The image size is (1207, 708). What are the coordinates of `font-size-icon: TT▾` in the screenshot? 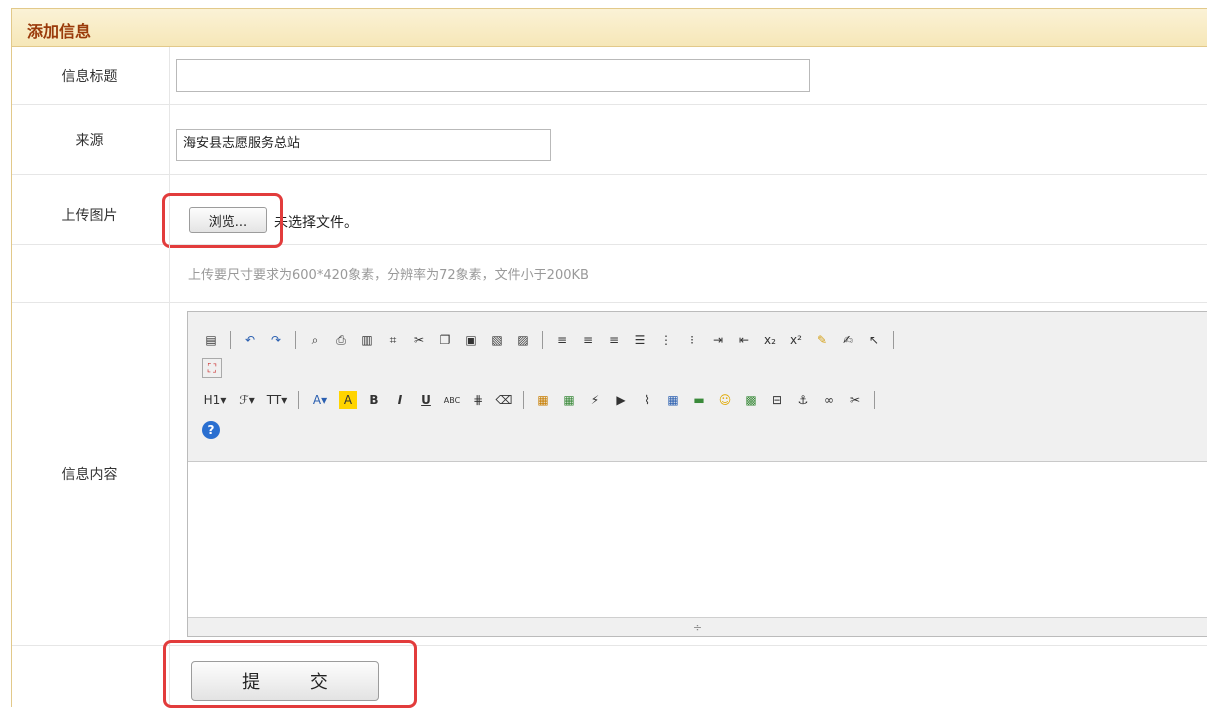 It's located at (277, 400).